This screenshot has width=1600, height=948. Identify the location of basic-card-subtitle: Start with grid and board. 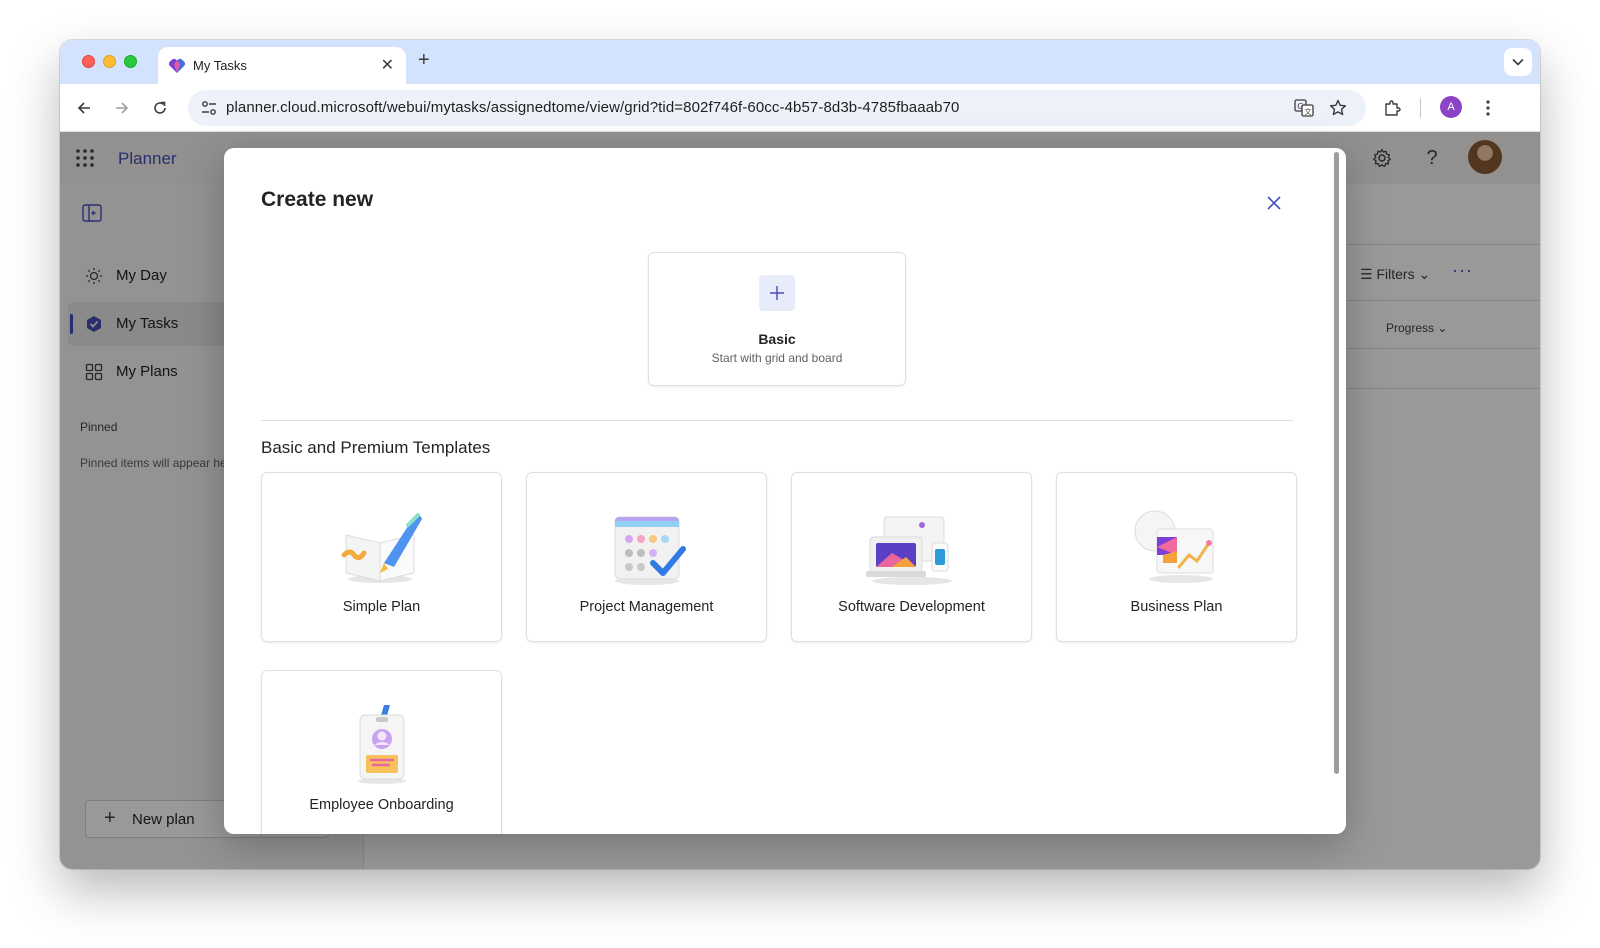
(777, 358).